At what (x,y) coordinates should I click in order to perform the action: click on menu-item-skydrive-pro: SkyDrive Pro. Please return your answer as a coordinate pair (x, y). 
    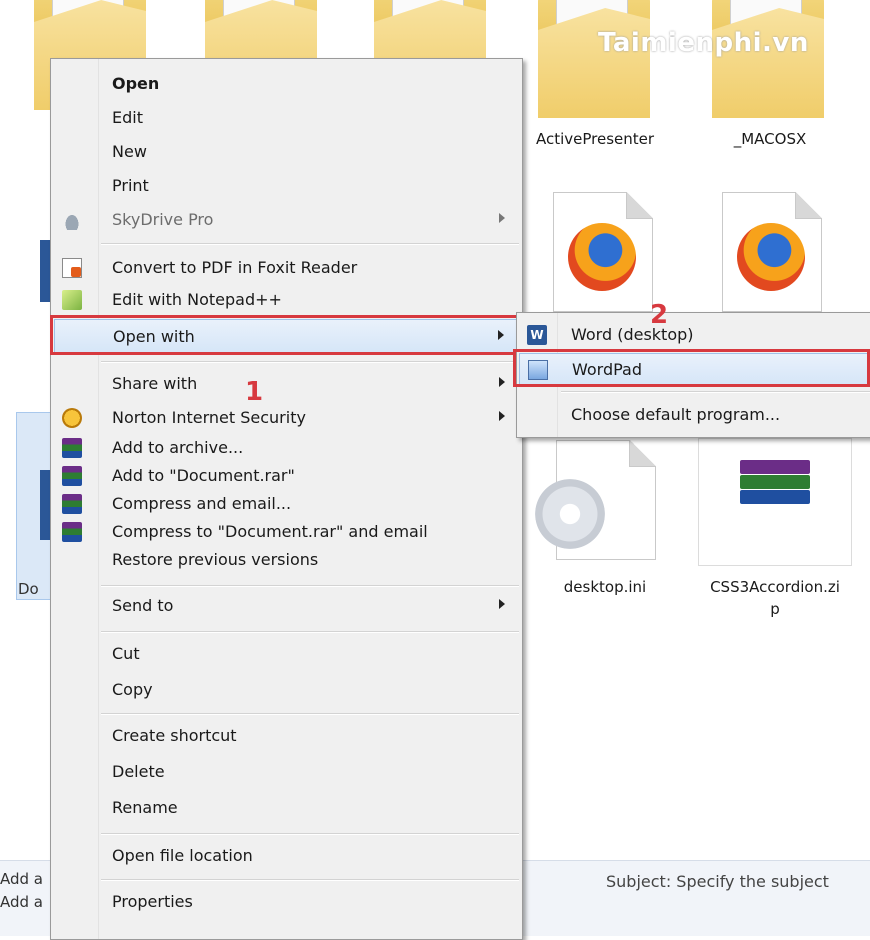
    Looking at the image, I should click on (286, 220).